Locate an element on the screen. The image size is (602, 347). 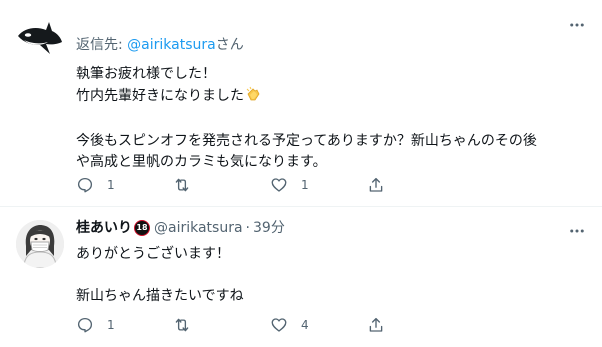
tweet-actions: 1 1 is located at coordinates (291, 185).